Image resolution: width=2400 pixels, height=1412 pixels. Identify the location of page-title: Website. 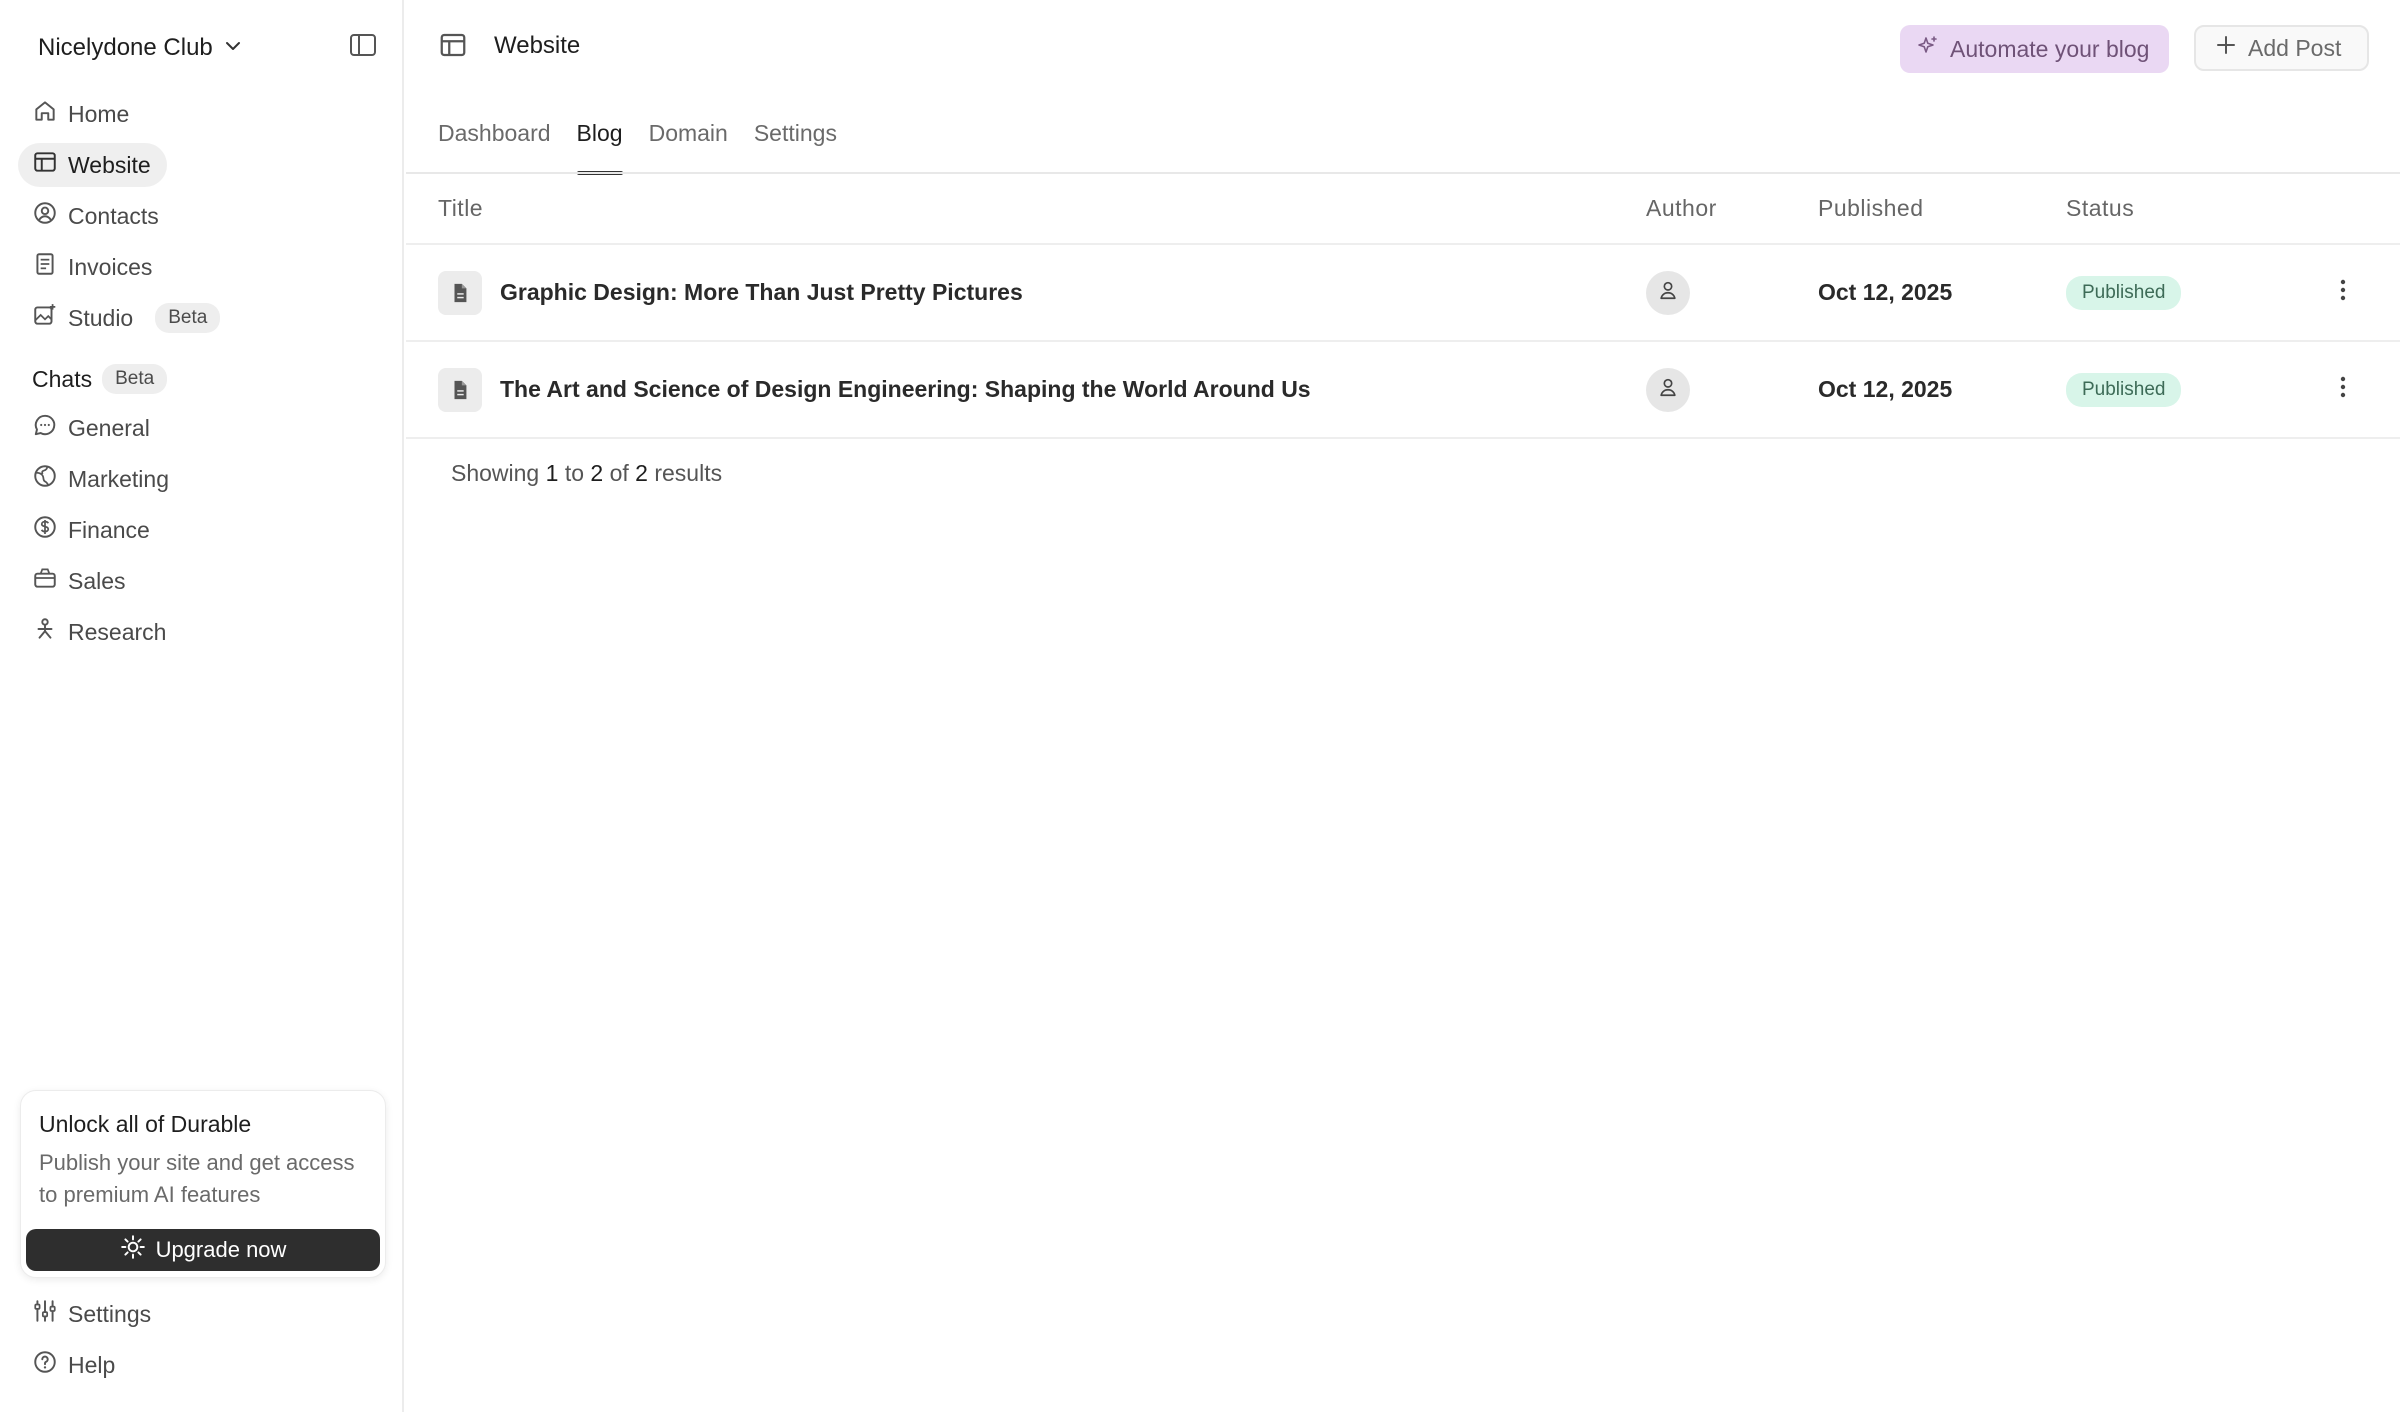
(537, 45).